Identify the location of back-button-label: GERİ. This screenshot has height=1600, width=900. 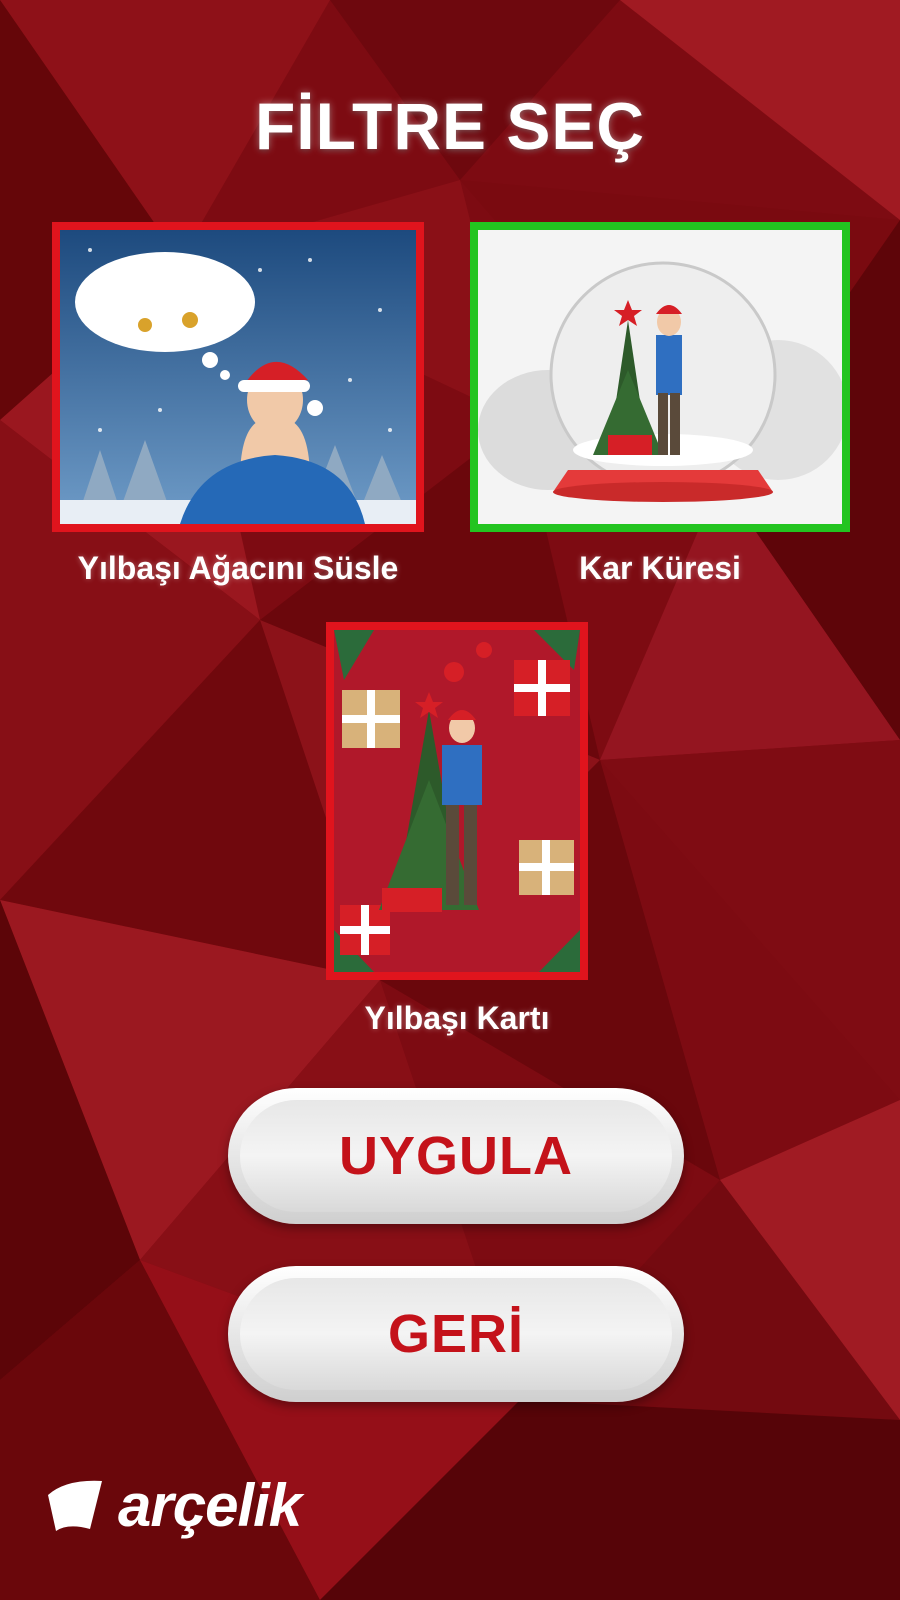
(456, 1334).